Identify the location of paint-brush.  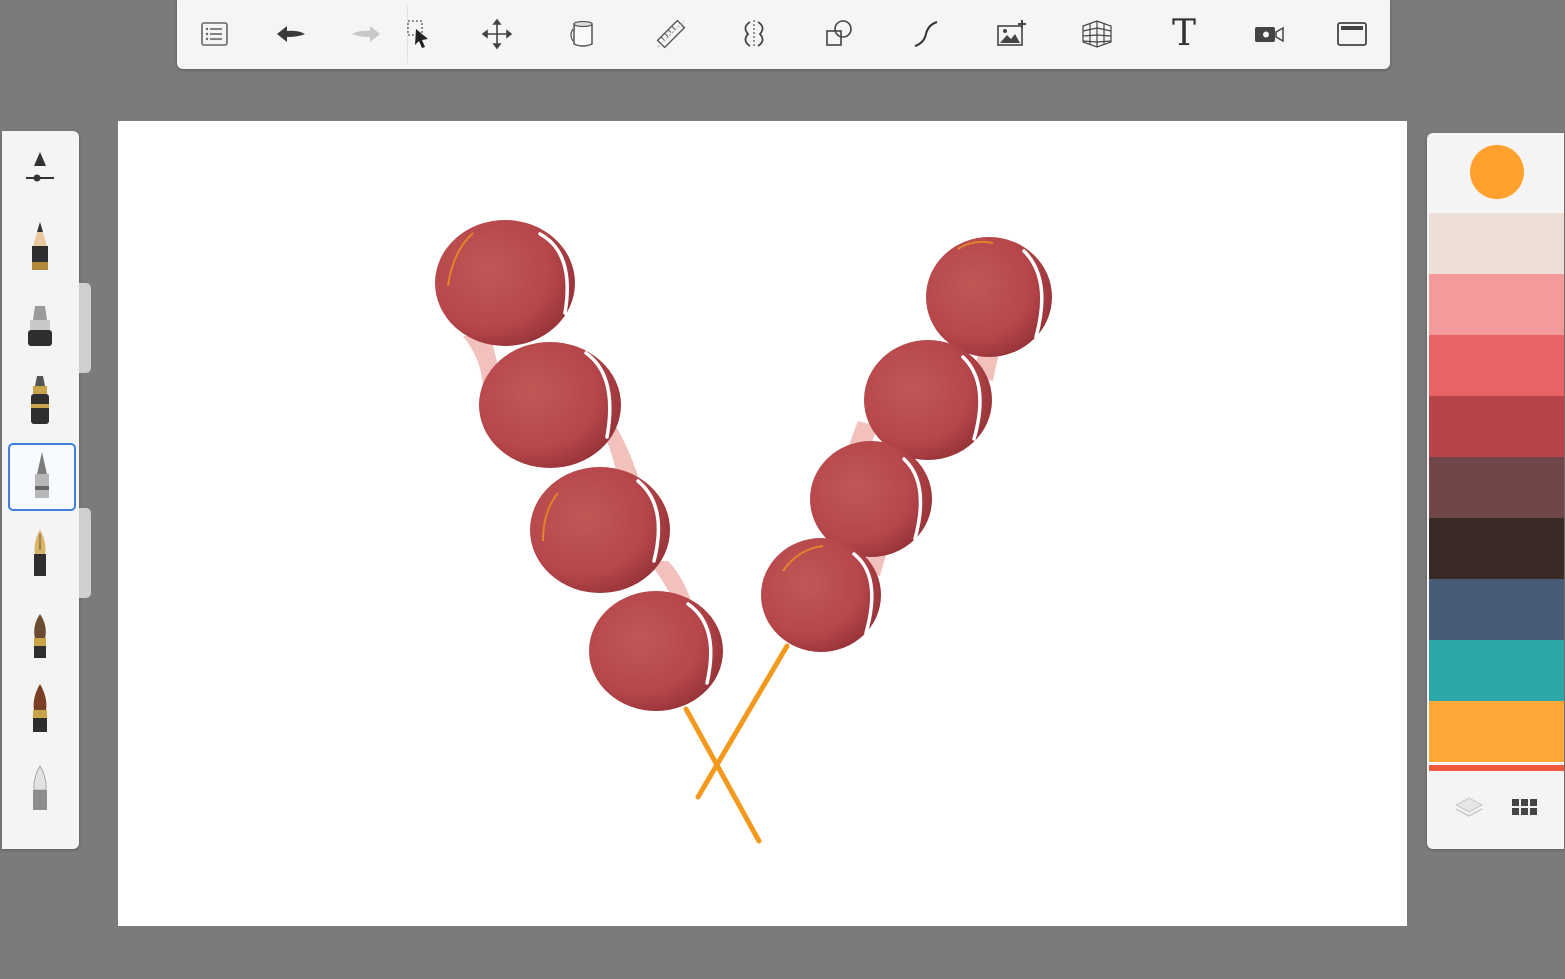
(40, 635).